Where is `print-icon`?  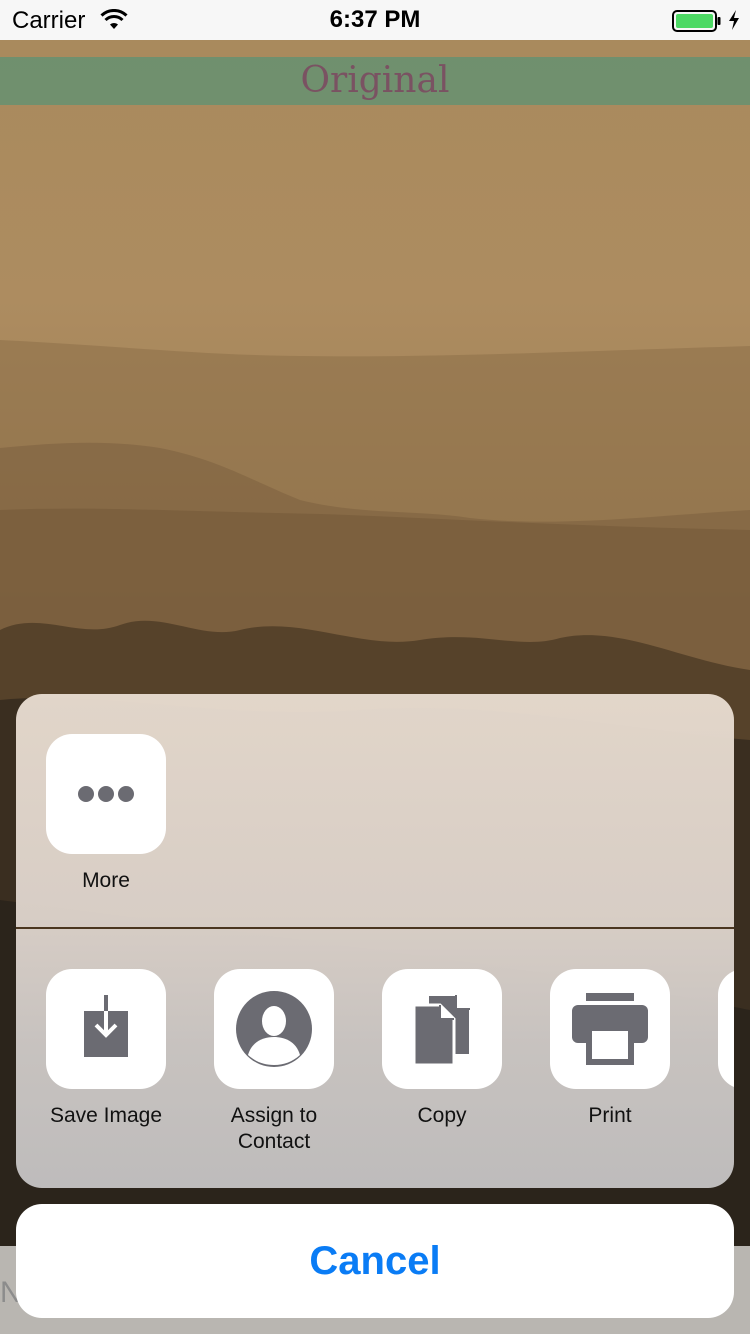
print-icon is located at coordinates (610, 1029).